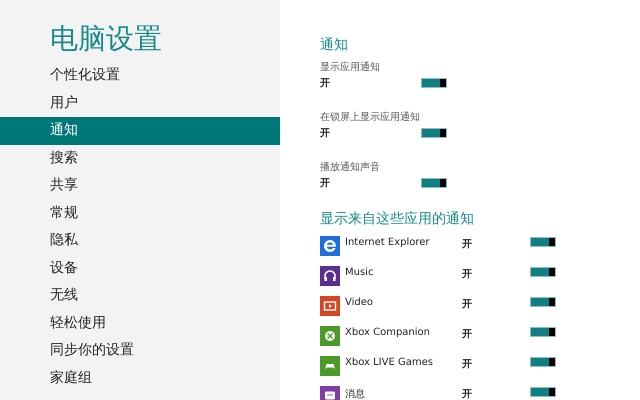 The image size is (640, 400). Describe the element at coordinates (359, 272) in the screenshot. I see `app-name: Music` at that location.